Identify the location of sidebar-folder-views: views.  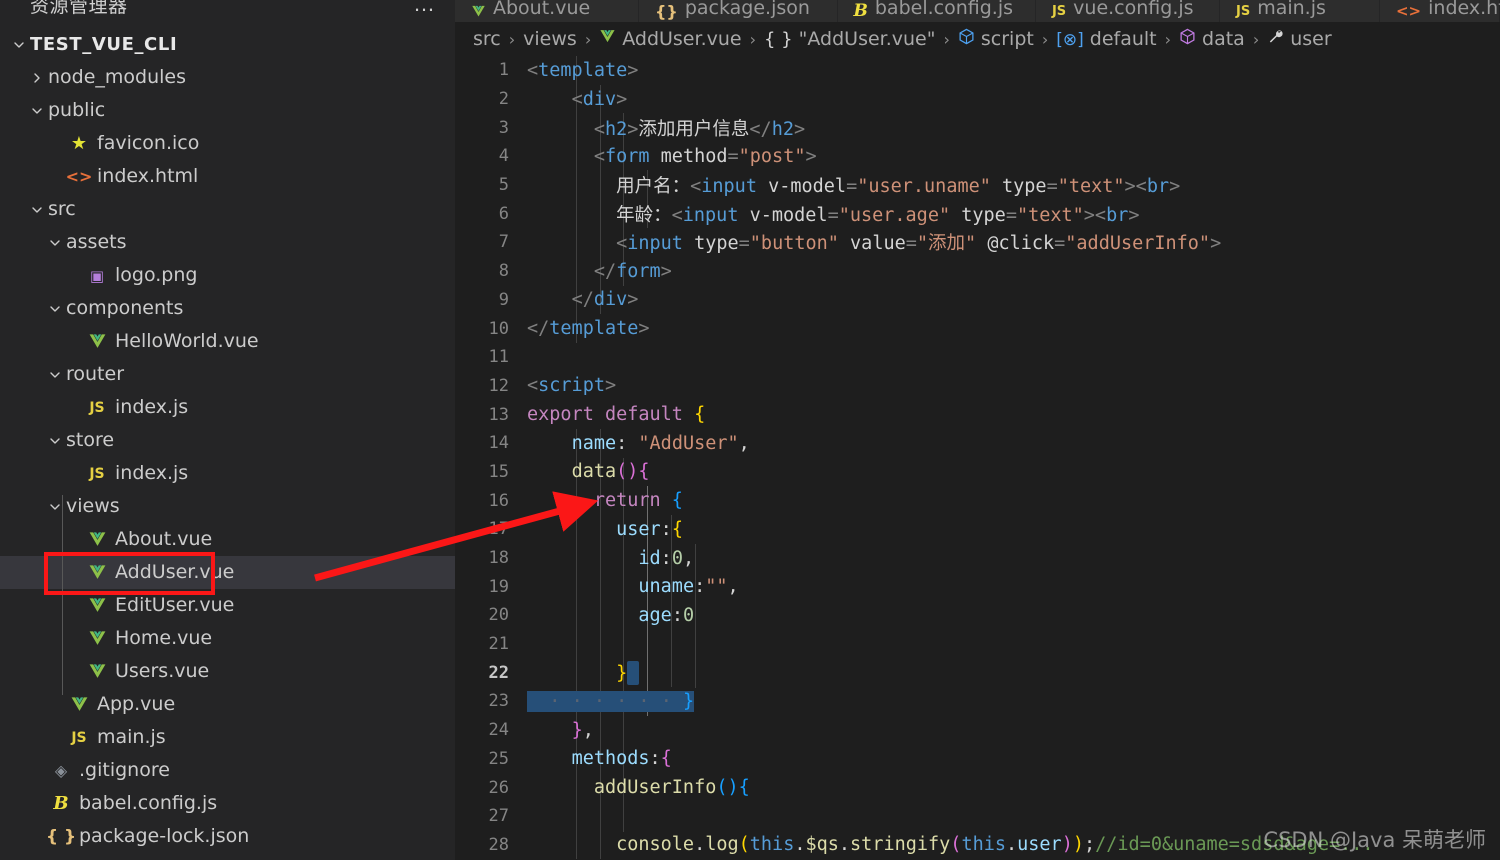
(227, 506).